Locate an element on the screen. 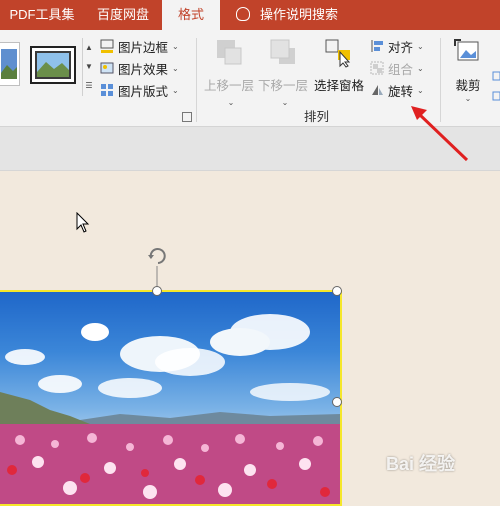 The width and height of the screenshot is (500, 506). scroll-down-icon: ▼ is located at coordinates (89, 66).